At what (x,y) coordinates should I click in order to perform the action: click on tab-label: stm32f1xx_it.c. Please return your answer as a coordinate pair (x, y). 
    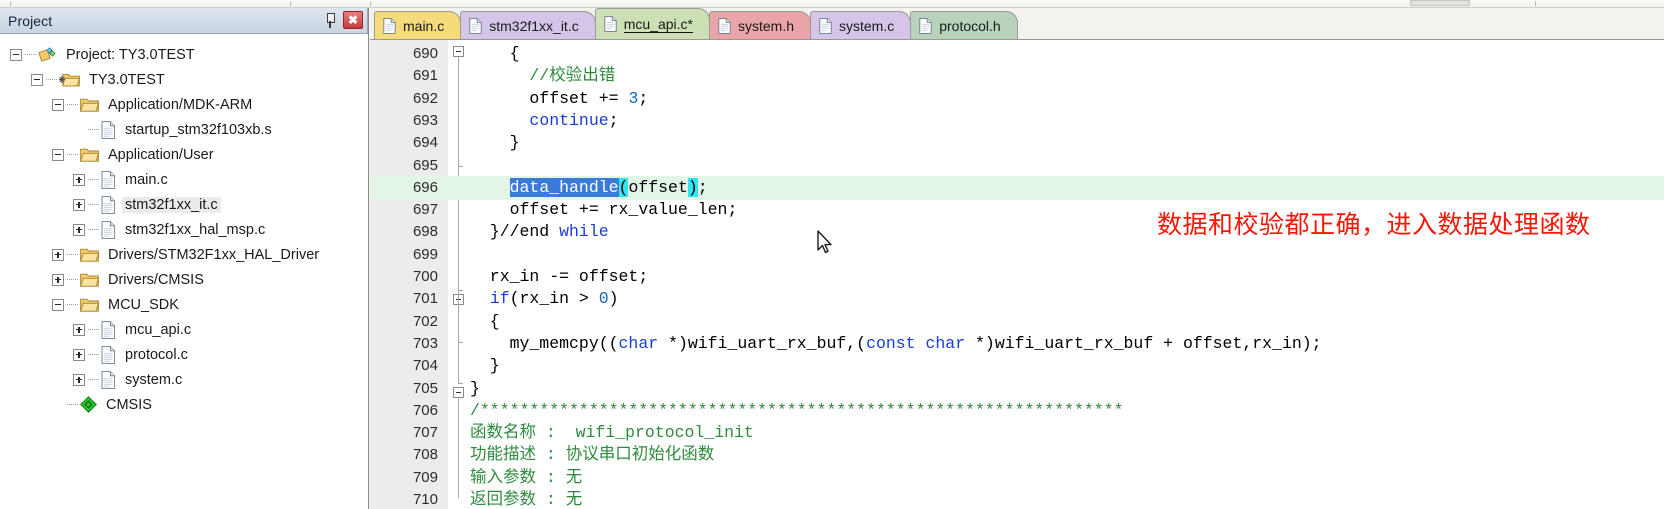
    Looking at the image, I should click on (534, 25).